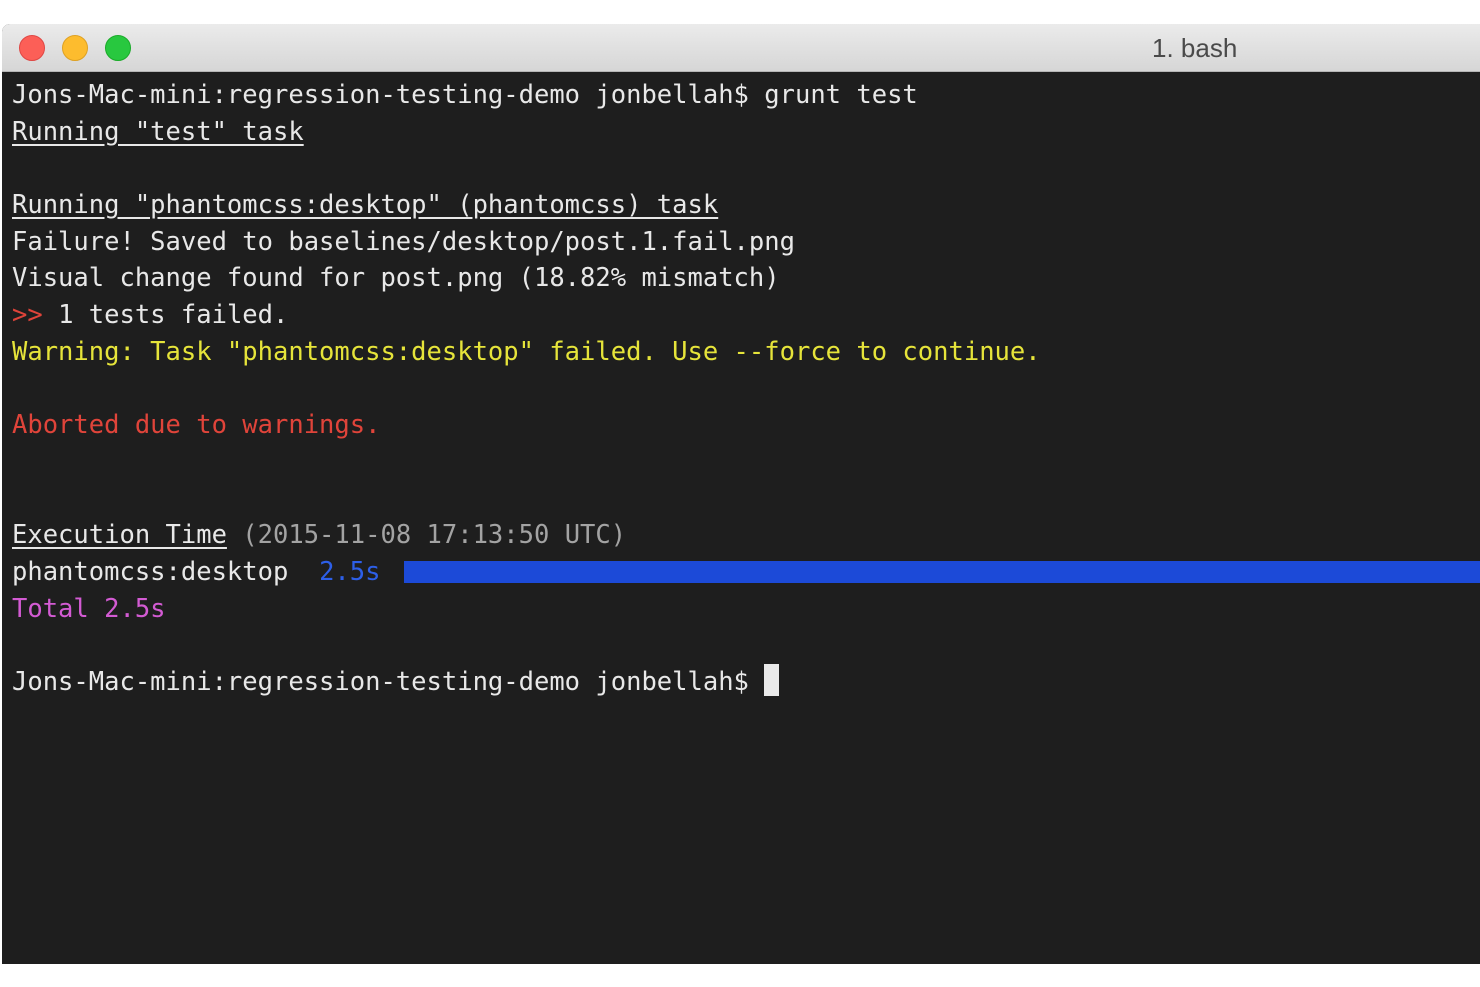 Image resolution: width=1480 pixels, height=987 pixels. What do you see at coordinates (1195, 48) in the screenshot?
I see `window-title: 1. bash` at bounding box center [1195, 48].